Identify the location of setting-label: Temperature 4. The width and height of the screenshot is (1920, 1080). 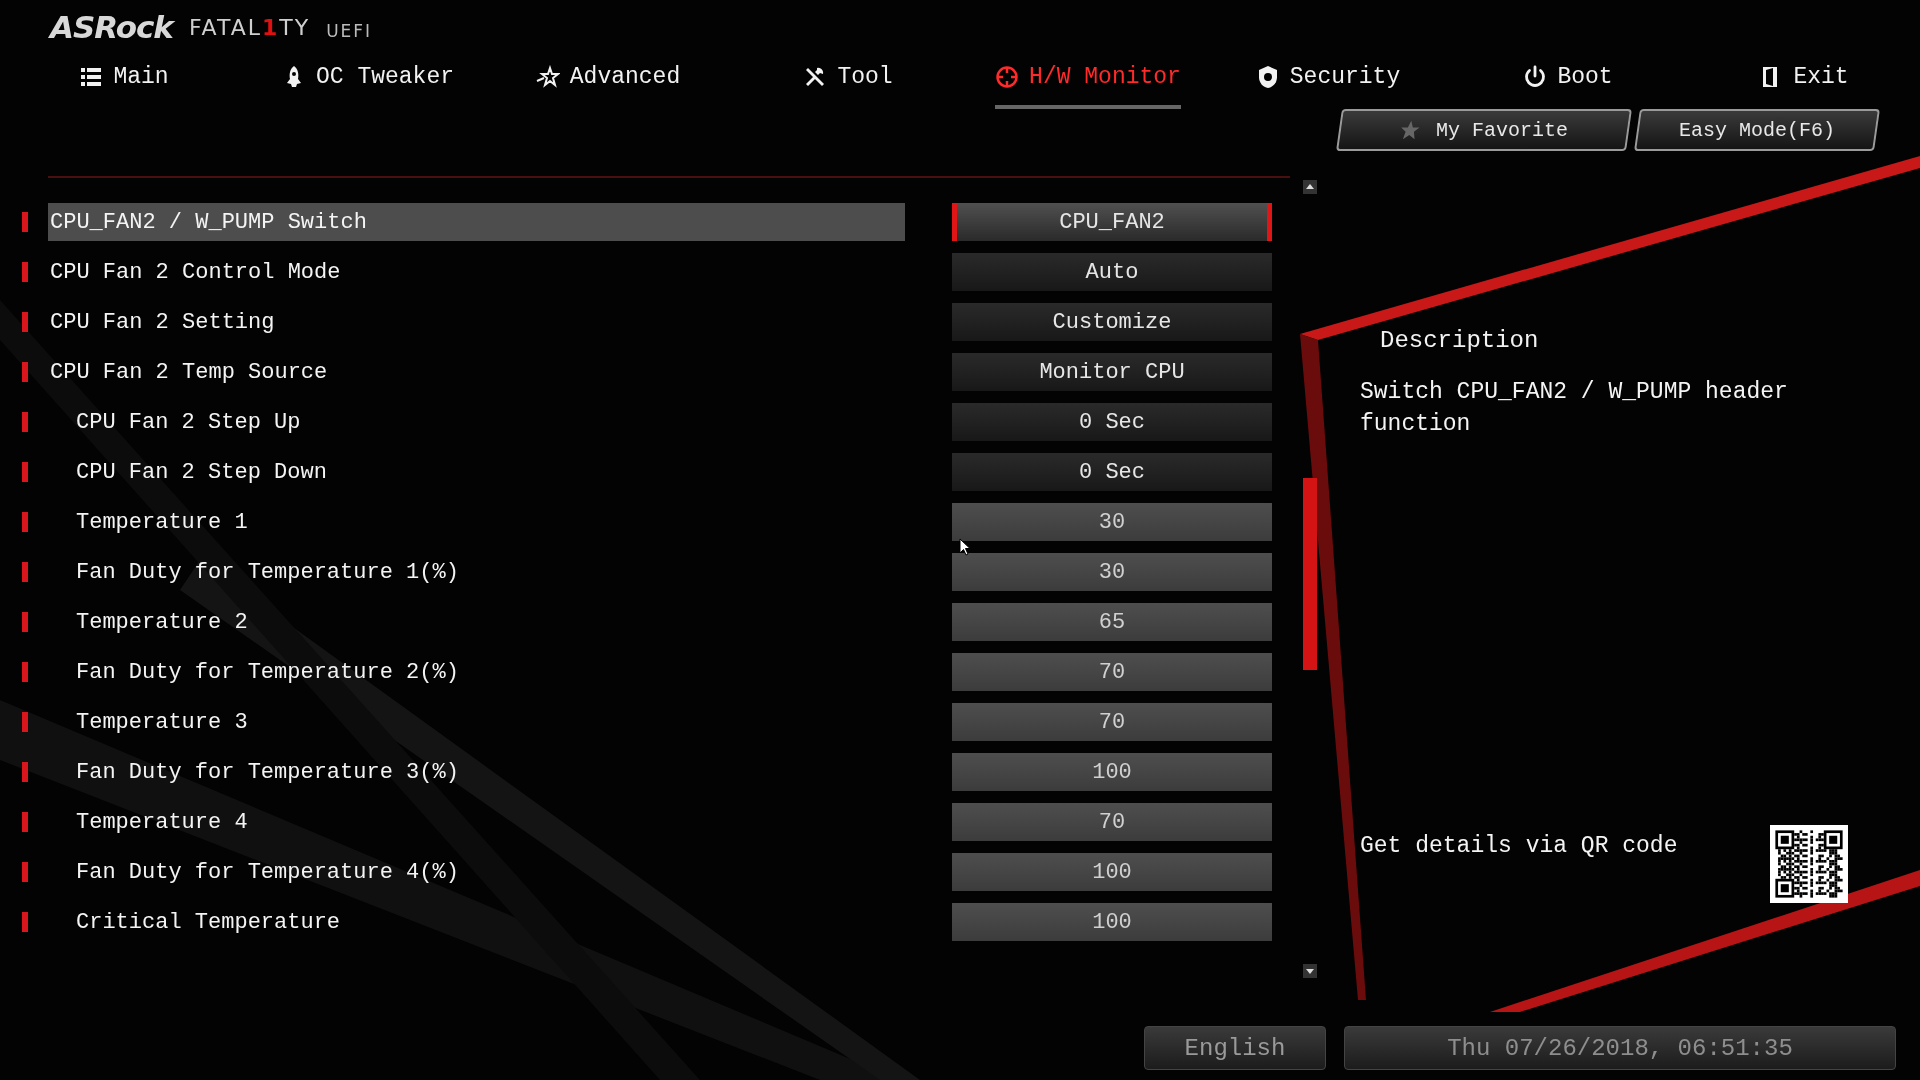
(476, 822).